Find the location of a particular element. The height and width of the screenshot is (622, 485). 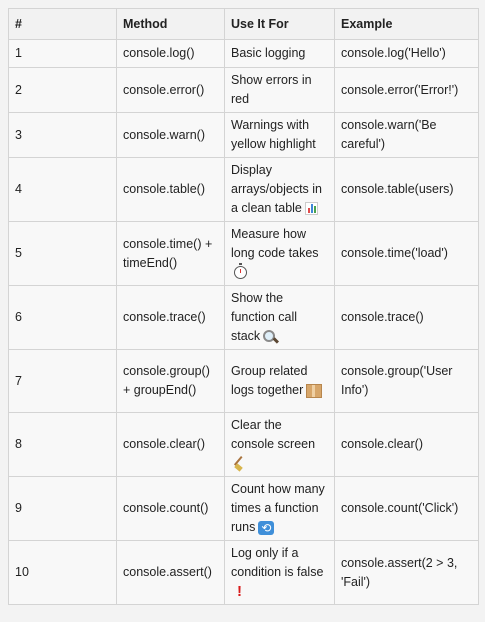

method-cell: console.clear() is located at coordinates (170, 444).